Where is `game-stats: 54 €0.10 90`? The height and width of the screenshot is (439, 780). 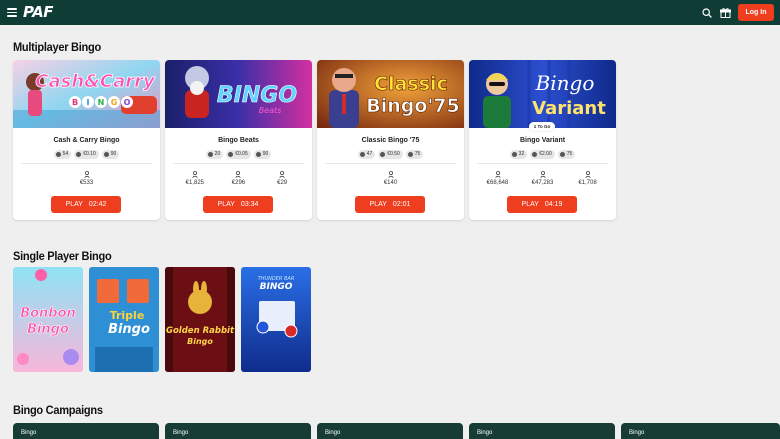
game-stats: 54 €0.10 90 is located at coordinates (86, 154).